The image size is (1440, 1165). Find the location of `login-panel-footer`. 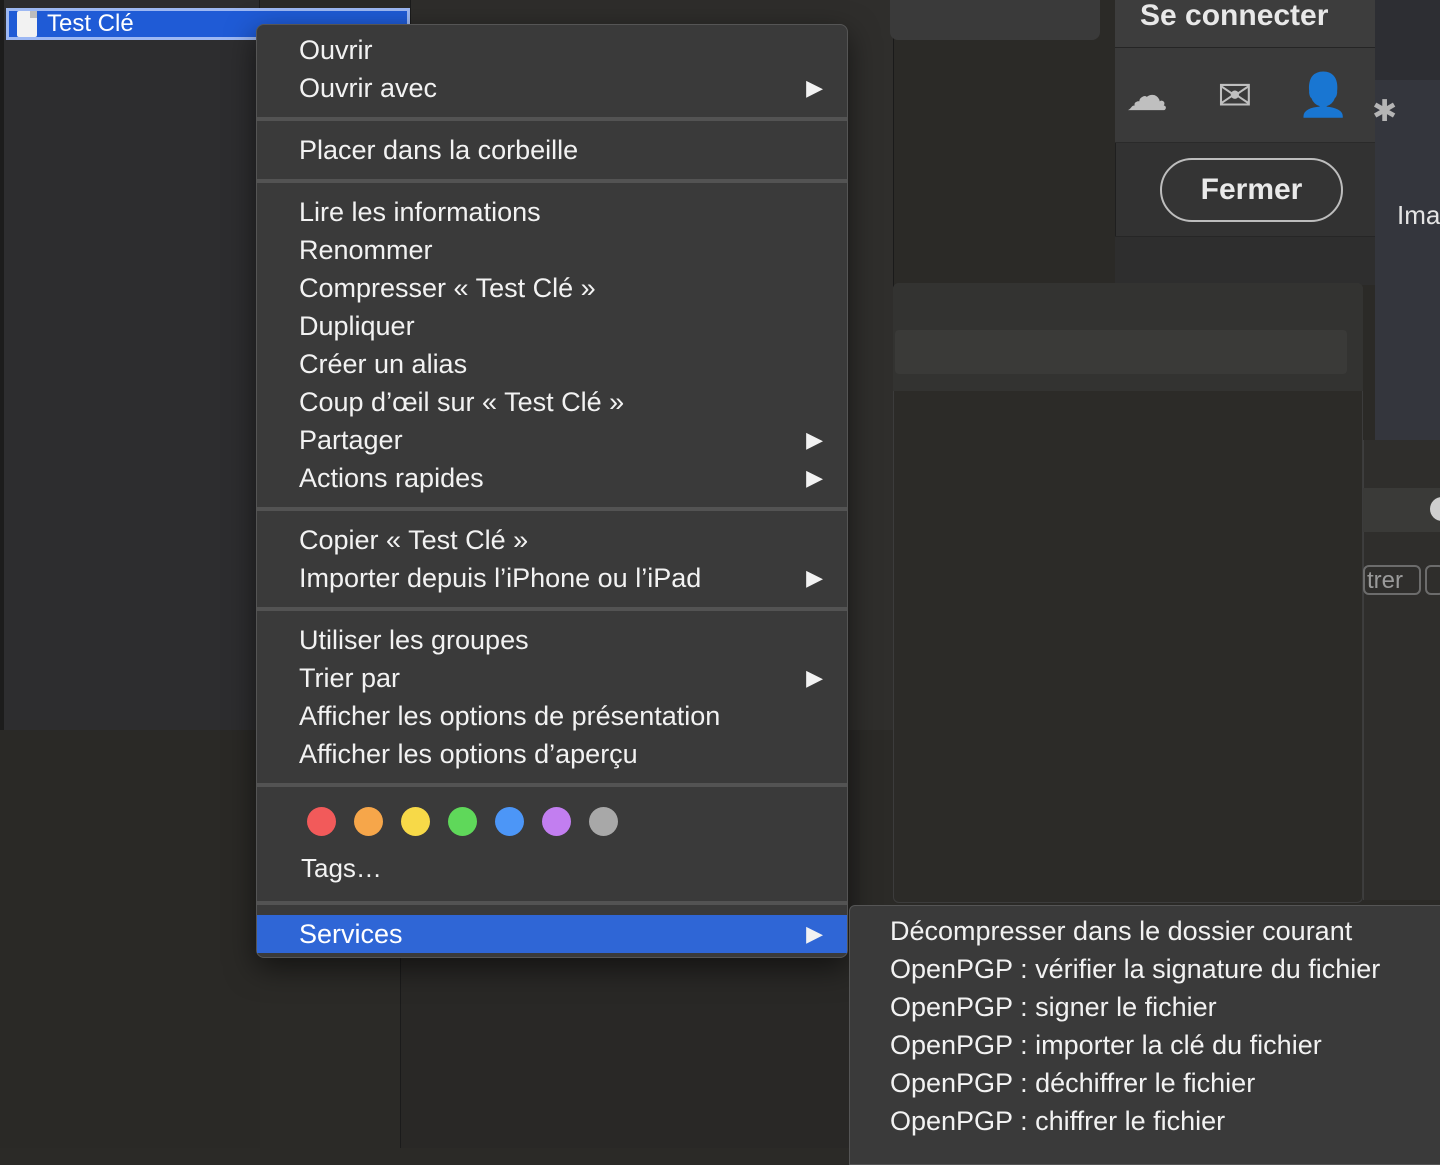

login-panel-footer is located at coordinates (1245, 260).